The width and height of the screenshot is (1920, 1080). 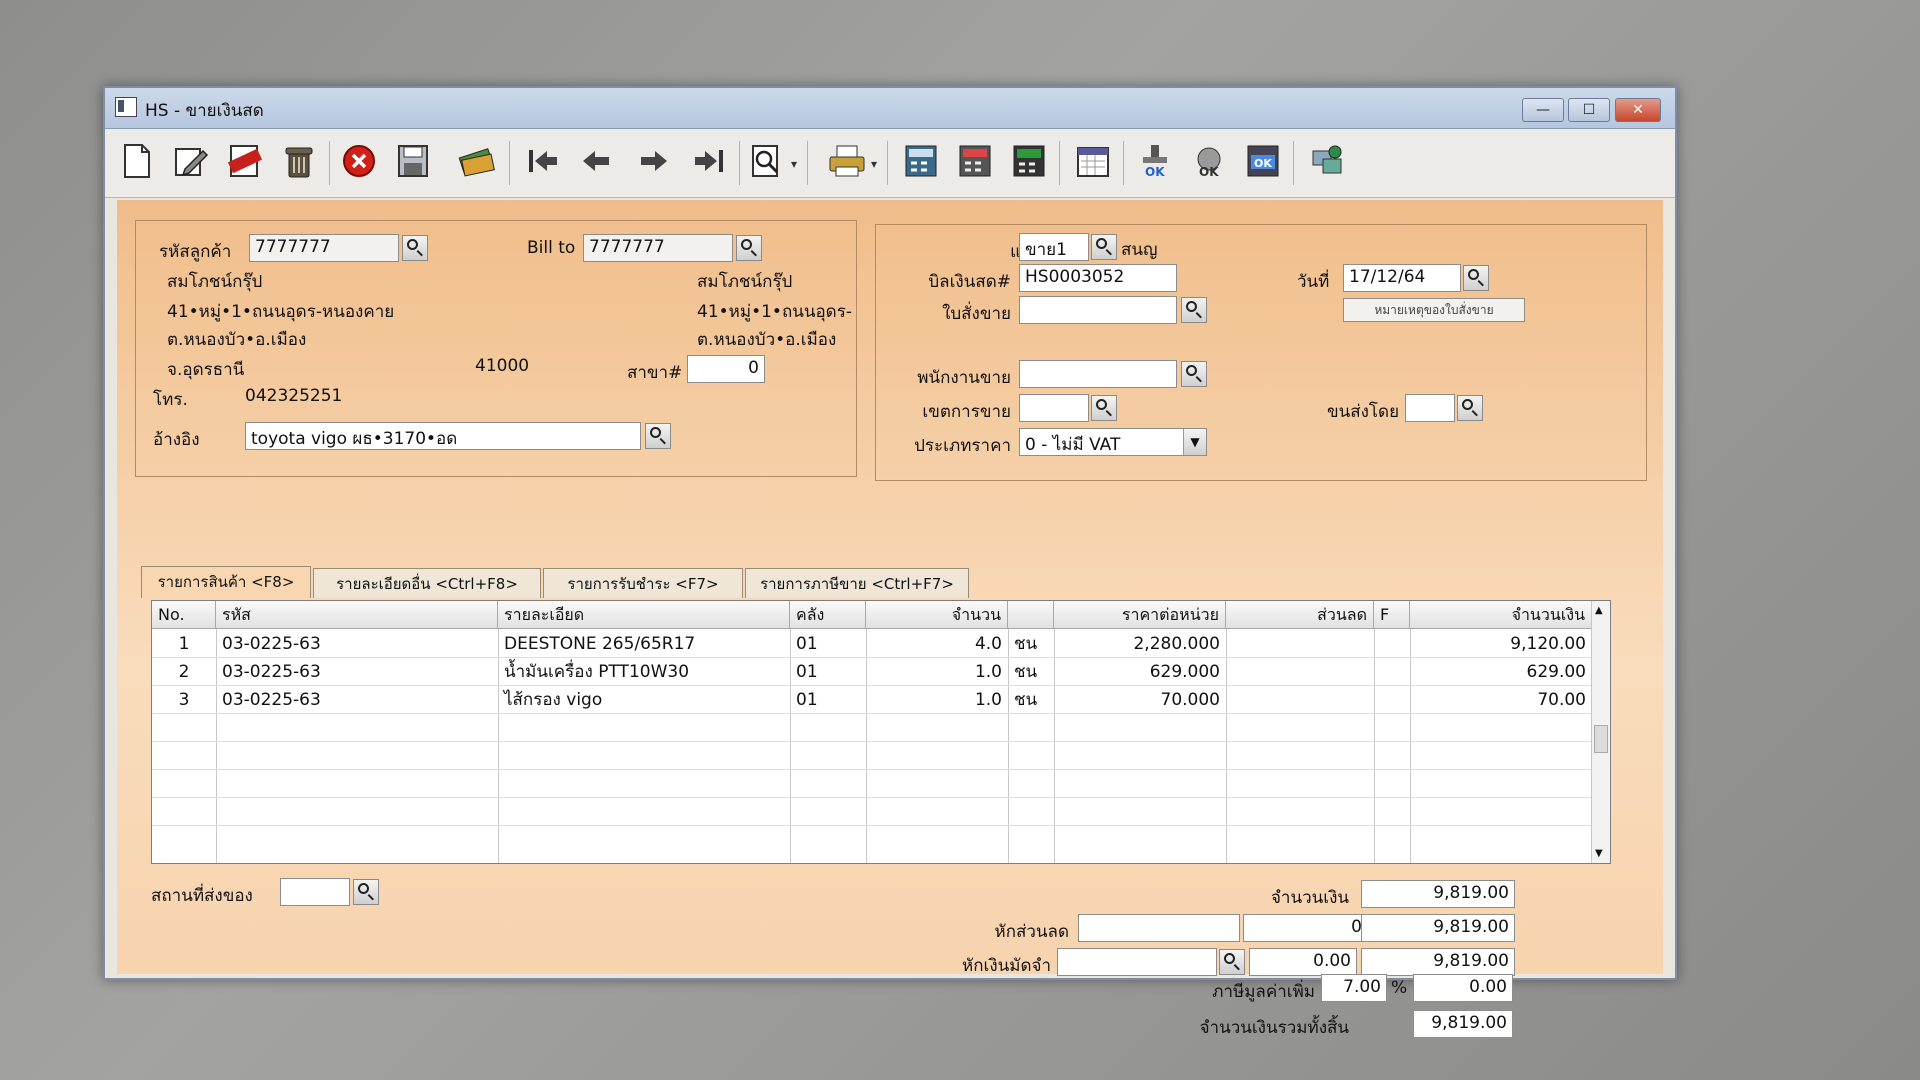 What do you see at coordinates (1638, 110) in the screenshot?
I see `close-button: ✕` at bounding box center [1638, 110].